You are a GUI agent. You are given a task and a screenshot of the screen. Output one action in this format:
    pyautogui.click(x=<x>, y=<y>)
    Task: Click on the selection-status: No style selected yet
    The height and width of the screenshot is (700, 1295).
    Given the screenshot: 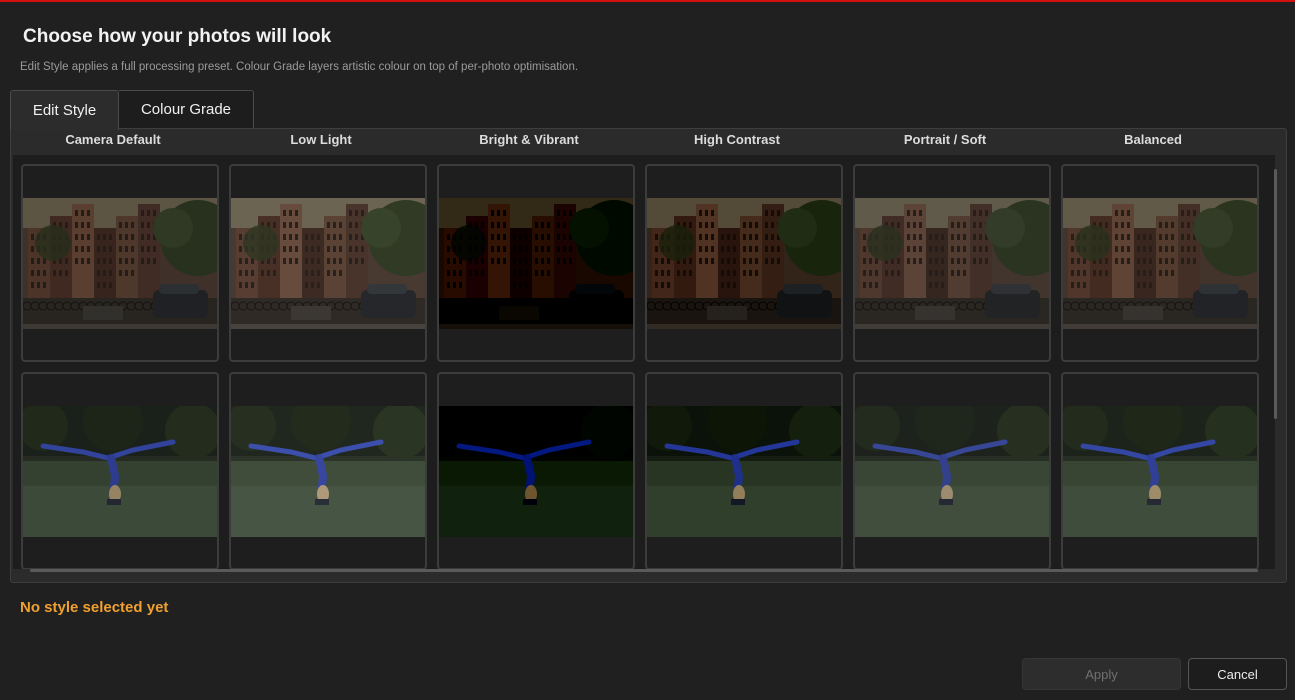 What is the action you would take?
    pyautogui.click(x=94, y=607)
    